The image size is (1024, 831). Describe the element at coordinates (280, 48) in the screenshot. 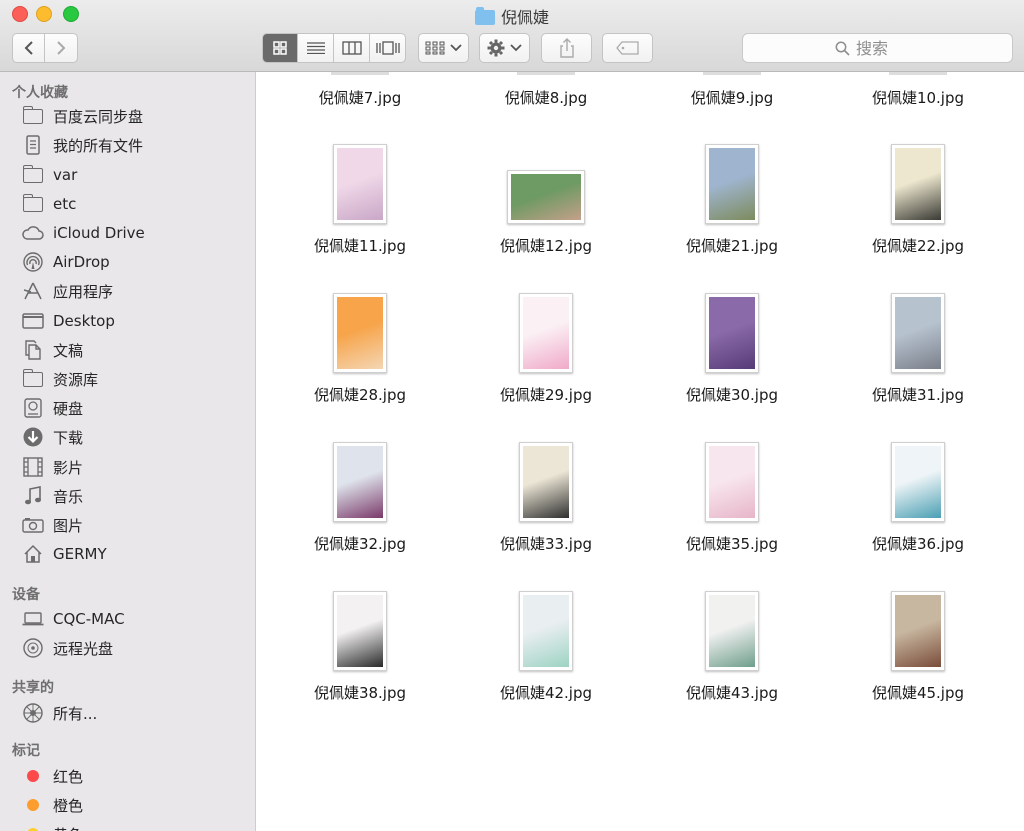

I see `icon-view-button` at that location.